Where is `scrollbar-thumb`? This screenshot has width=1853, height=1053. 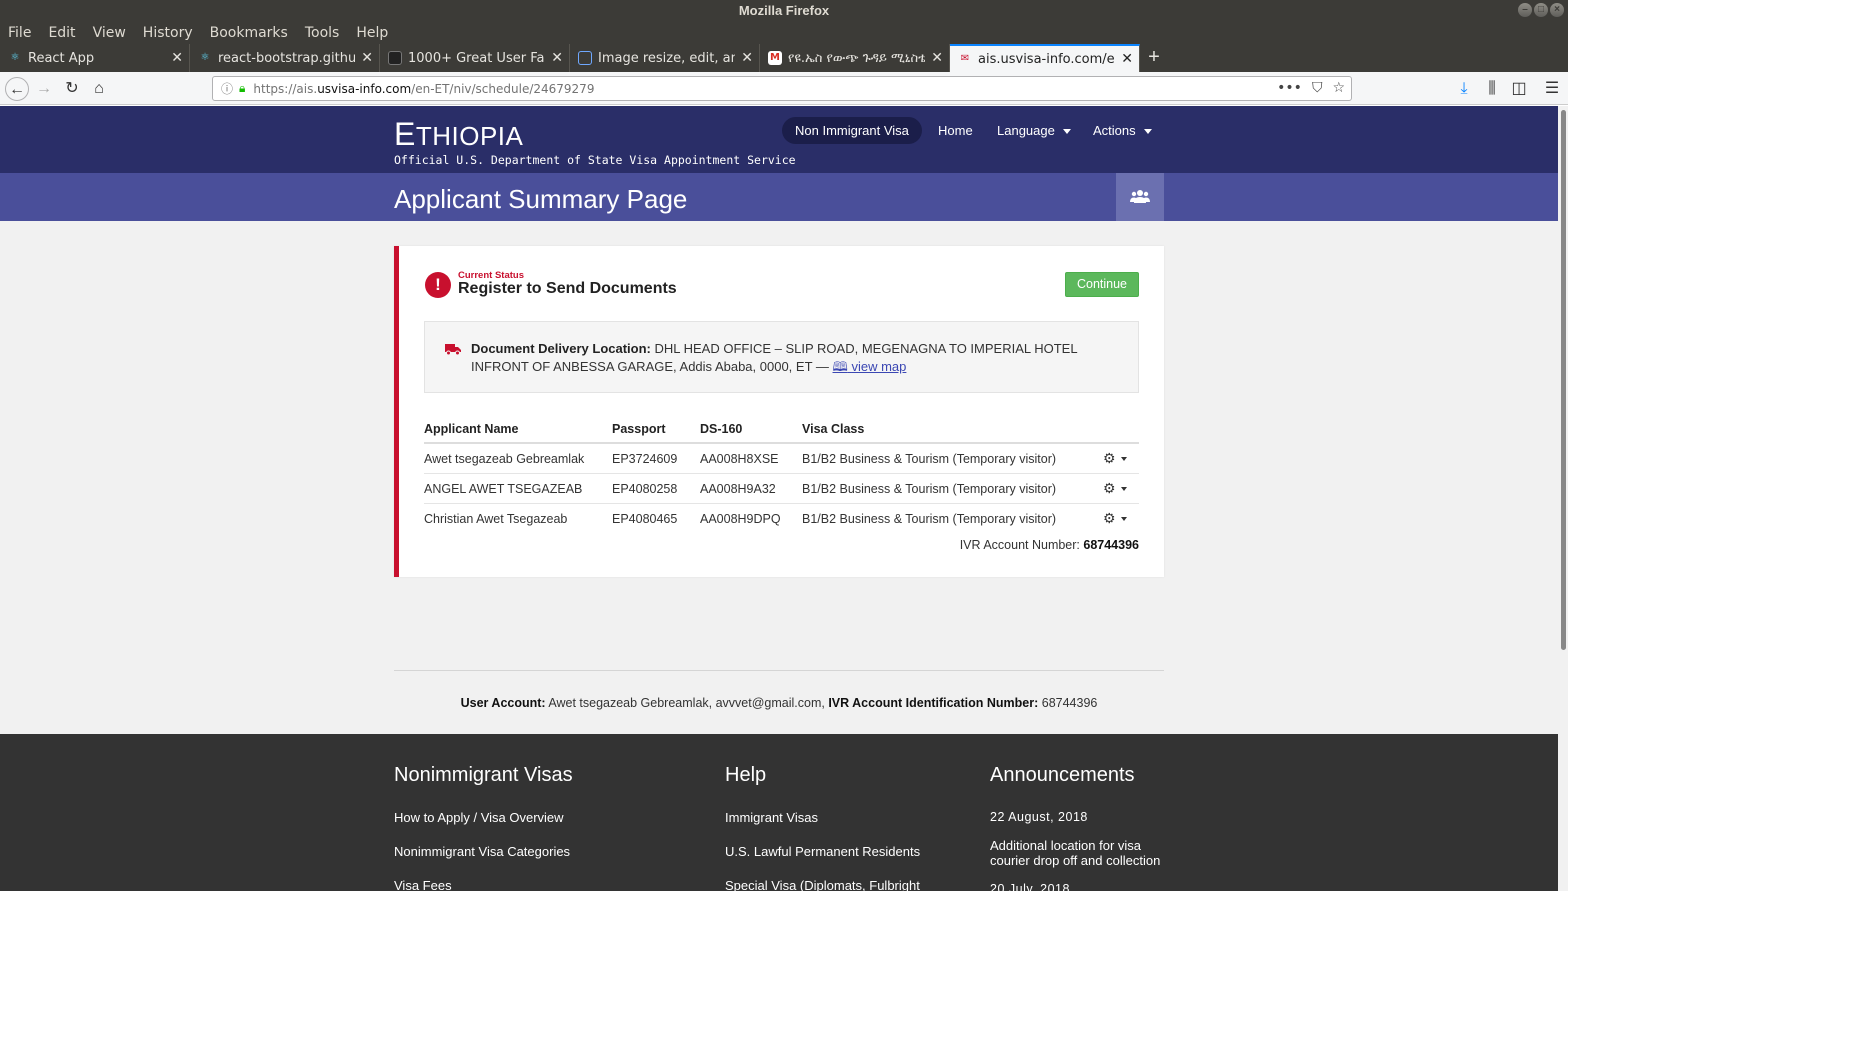
scrollbar-thumb is located at coordinates (1563, 380).